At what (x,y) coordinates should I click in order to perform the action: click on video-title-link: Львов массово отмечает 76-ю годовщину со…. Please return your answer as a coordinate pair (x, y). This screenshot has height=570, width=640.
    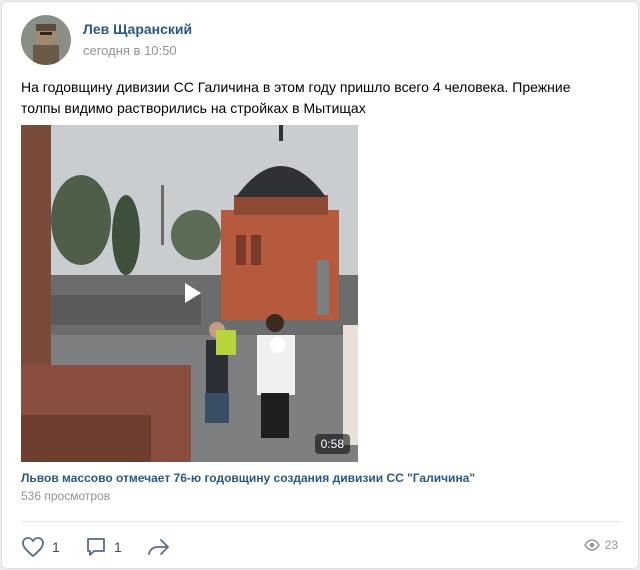
    Looking at the image, I should click on (248, 478).